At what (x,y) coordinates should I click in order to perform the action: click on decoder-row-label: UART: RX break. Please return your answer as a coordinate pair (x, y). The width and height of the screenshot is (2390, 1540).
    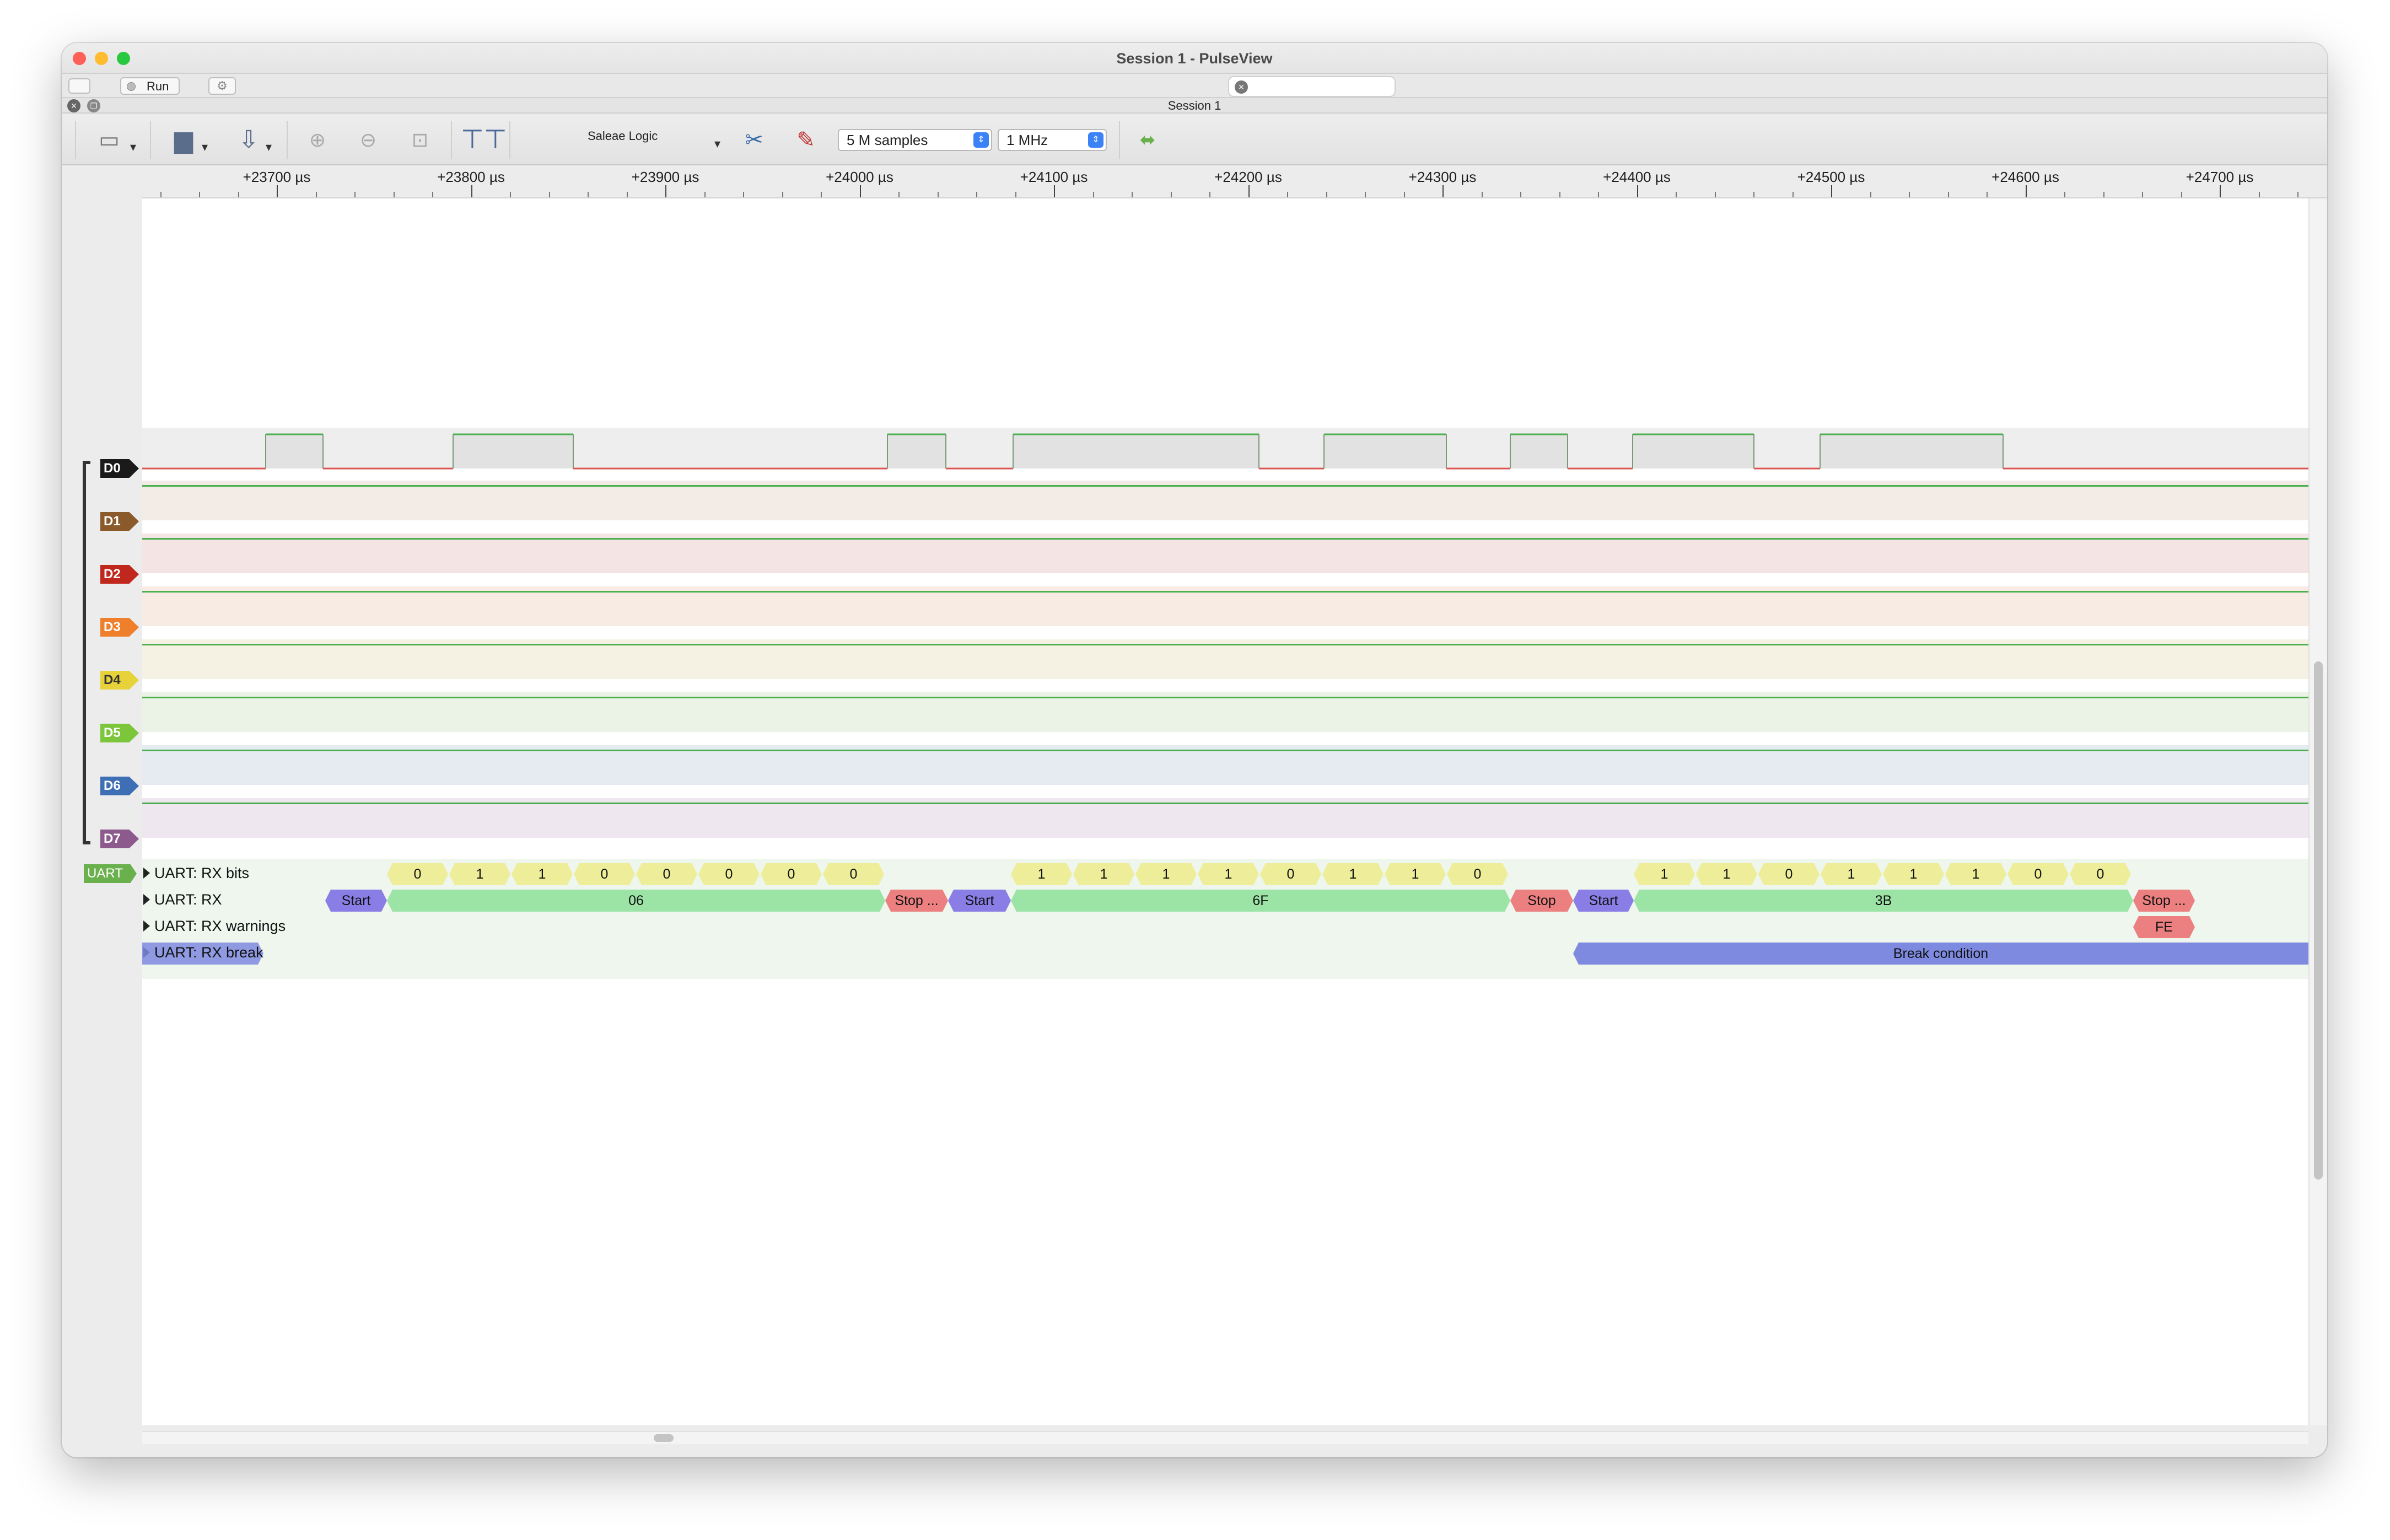
    Looking at the image, I should click on (208, 952).